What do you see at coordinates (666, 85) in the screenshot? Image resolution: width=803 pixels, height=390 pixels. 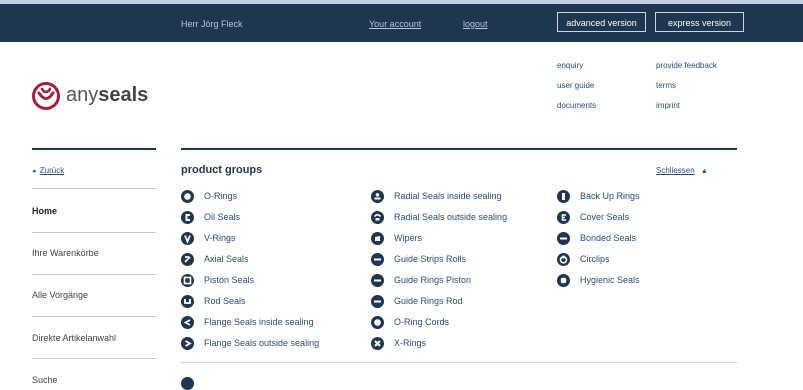 I see `terms-link: terms` at bounding box center [666, 85].